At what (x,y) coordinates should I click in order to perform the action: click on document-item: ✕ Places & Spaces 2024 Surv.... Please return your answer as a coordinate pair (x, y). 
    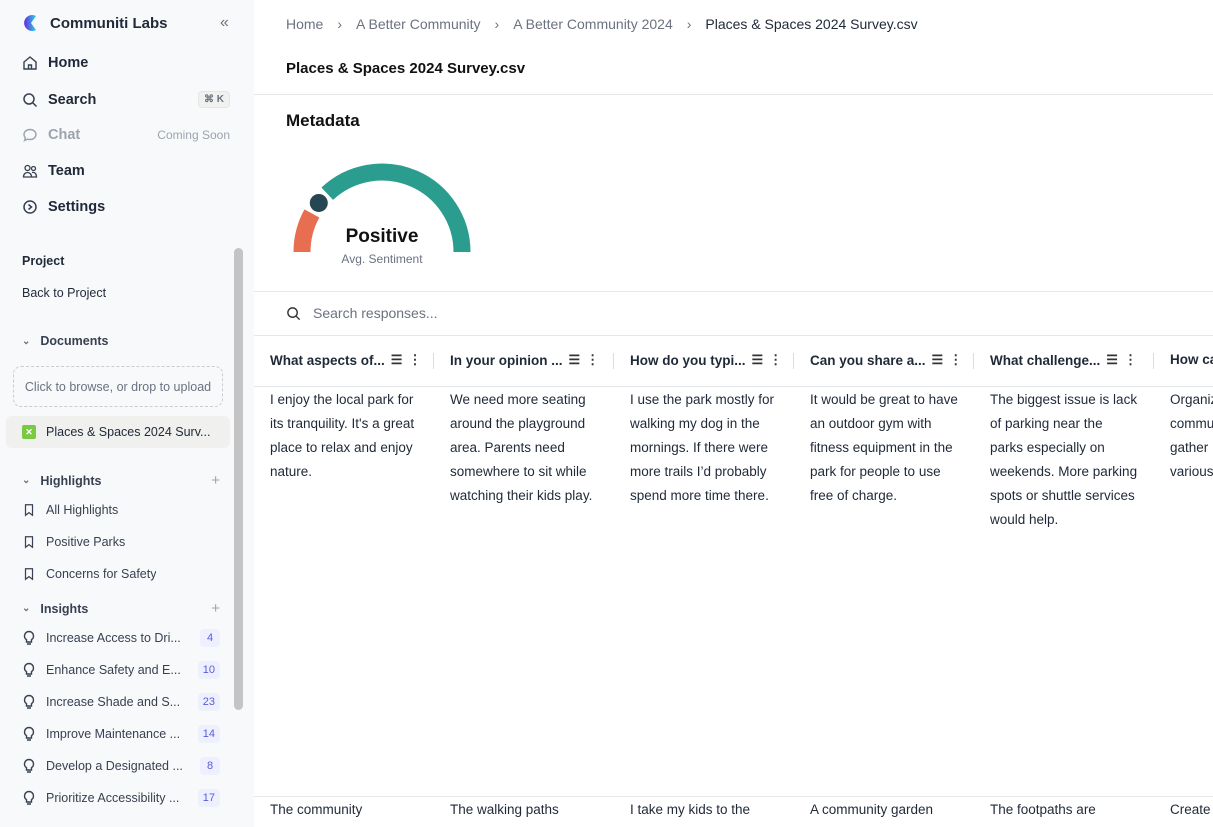
    Looking at the image, I should click on (118, 432).